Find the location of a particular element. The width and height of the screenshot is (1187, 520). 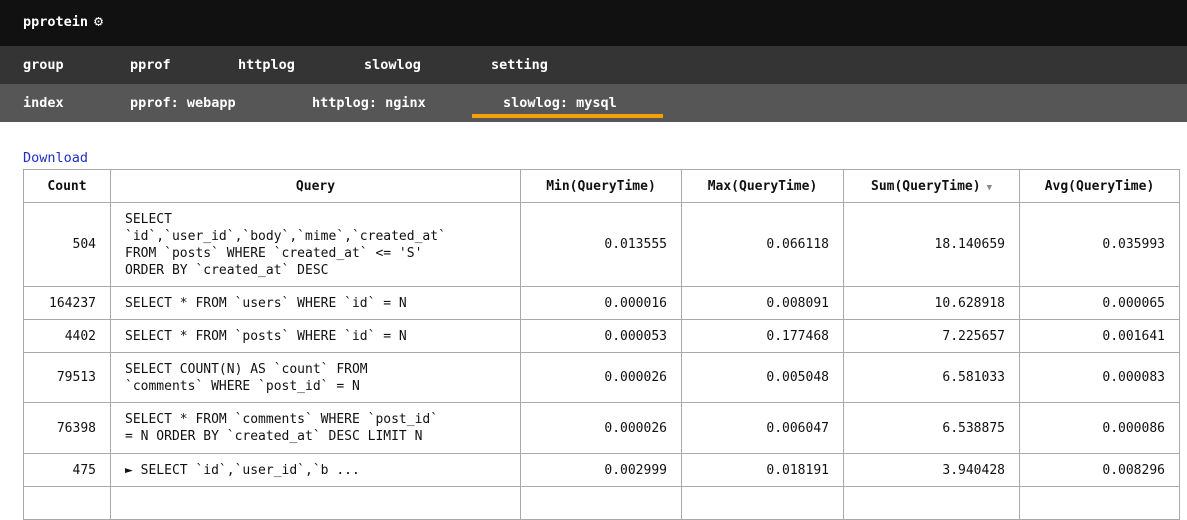

column-header-sum-label: Sum(QueryTime) is located at coordinates (926, 186).